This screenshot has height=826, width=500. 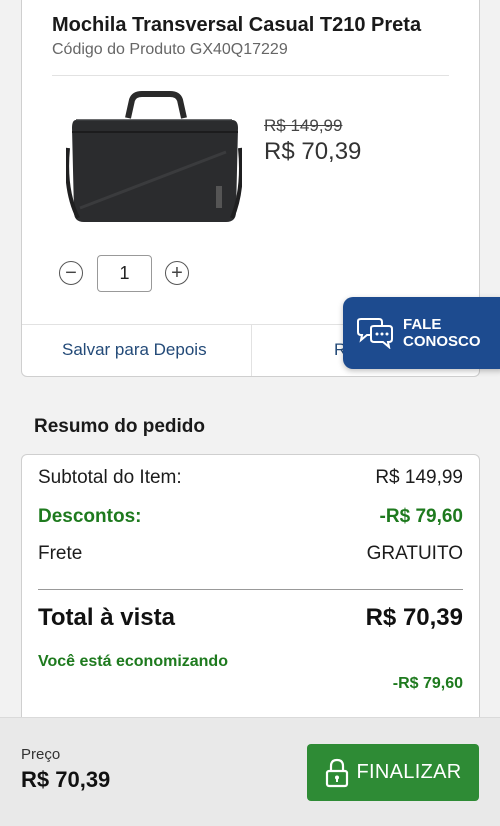 What do you see at coordinates (60, 553) in the screenshot?
I see `shipping-label: Frete` at bounding box center [60, 553].